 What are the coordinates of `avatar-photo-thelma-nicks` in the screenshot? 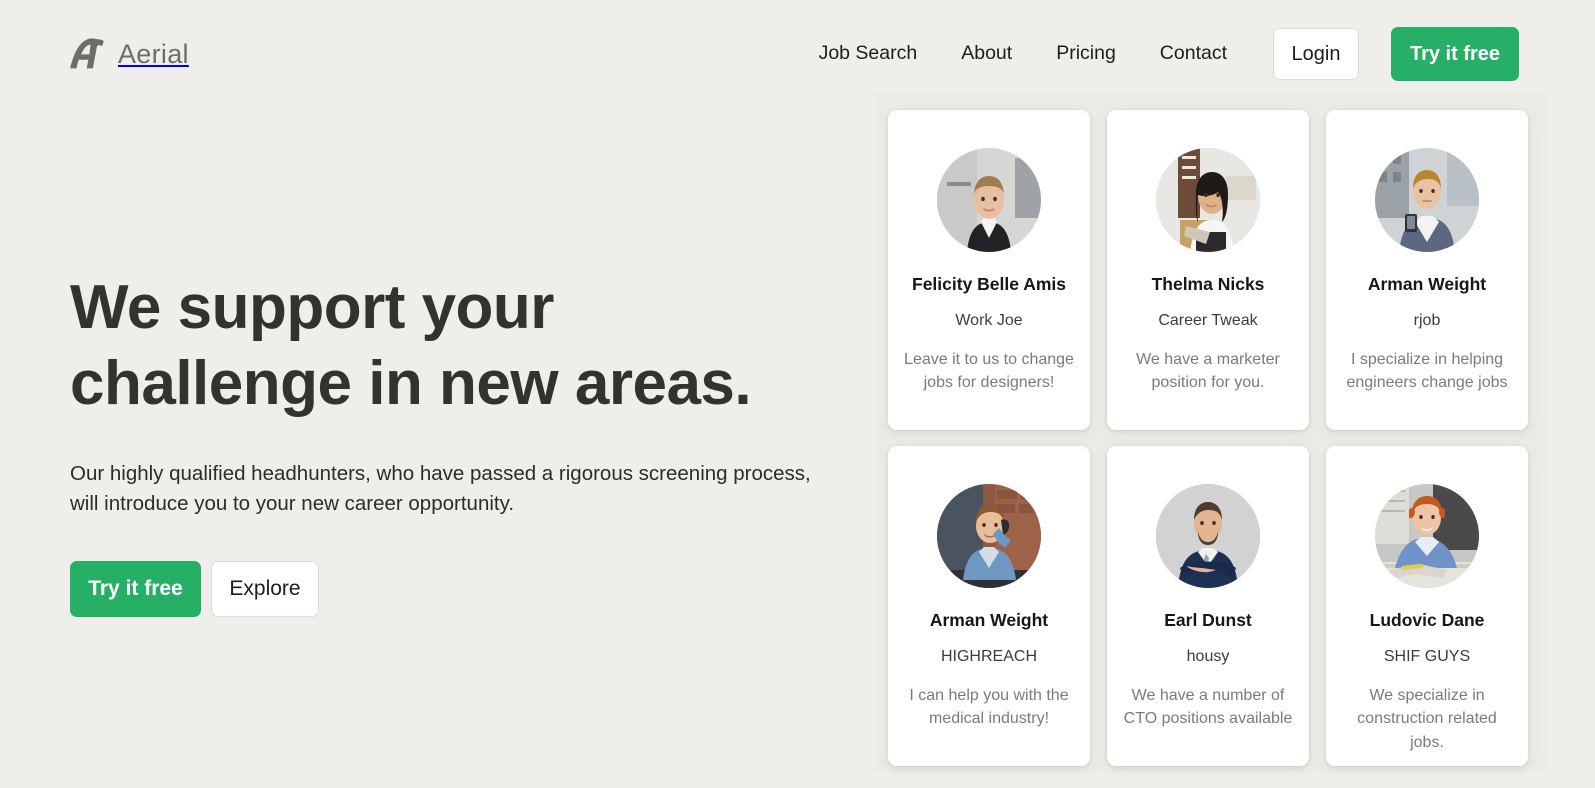 It's located at (1208, 200).